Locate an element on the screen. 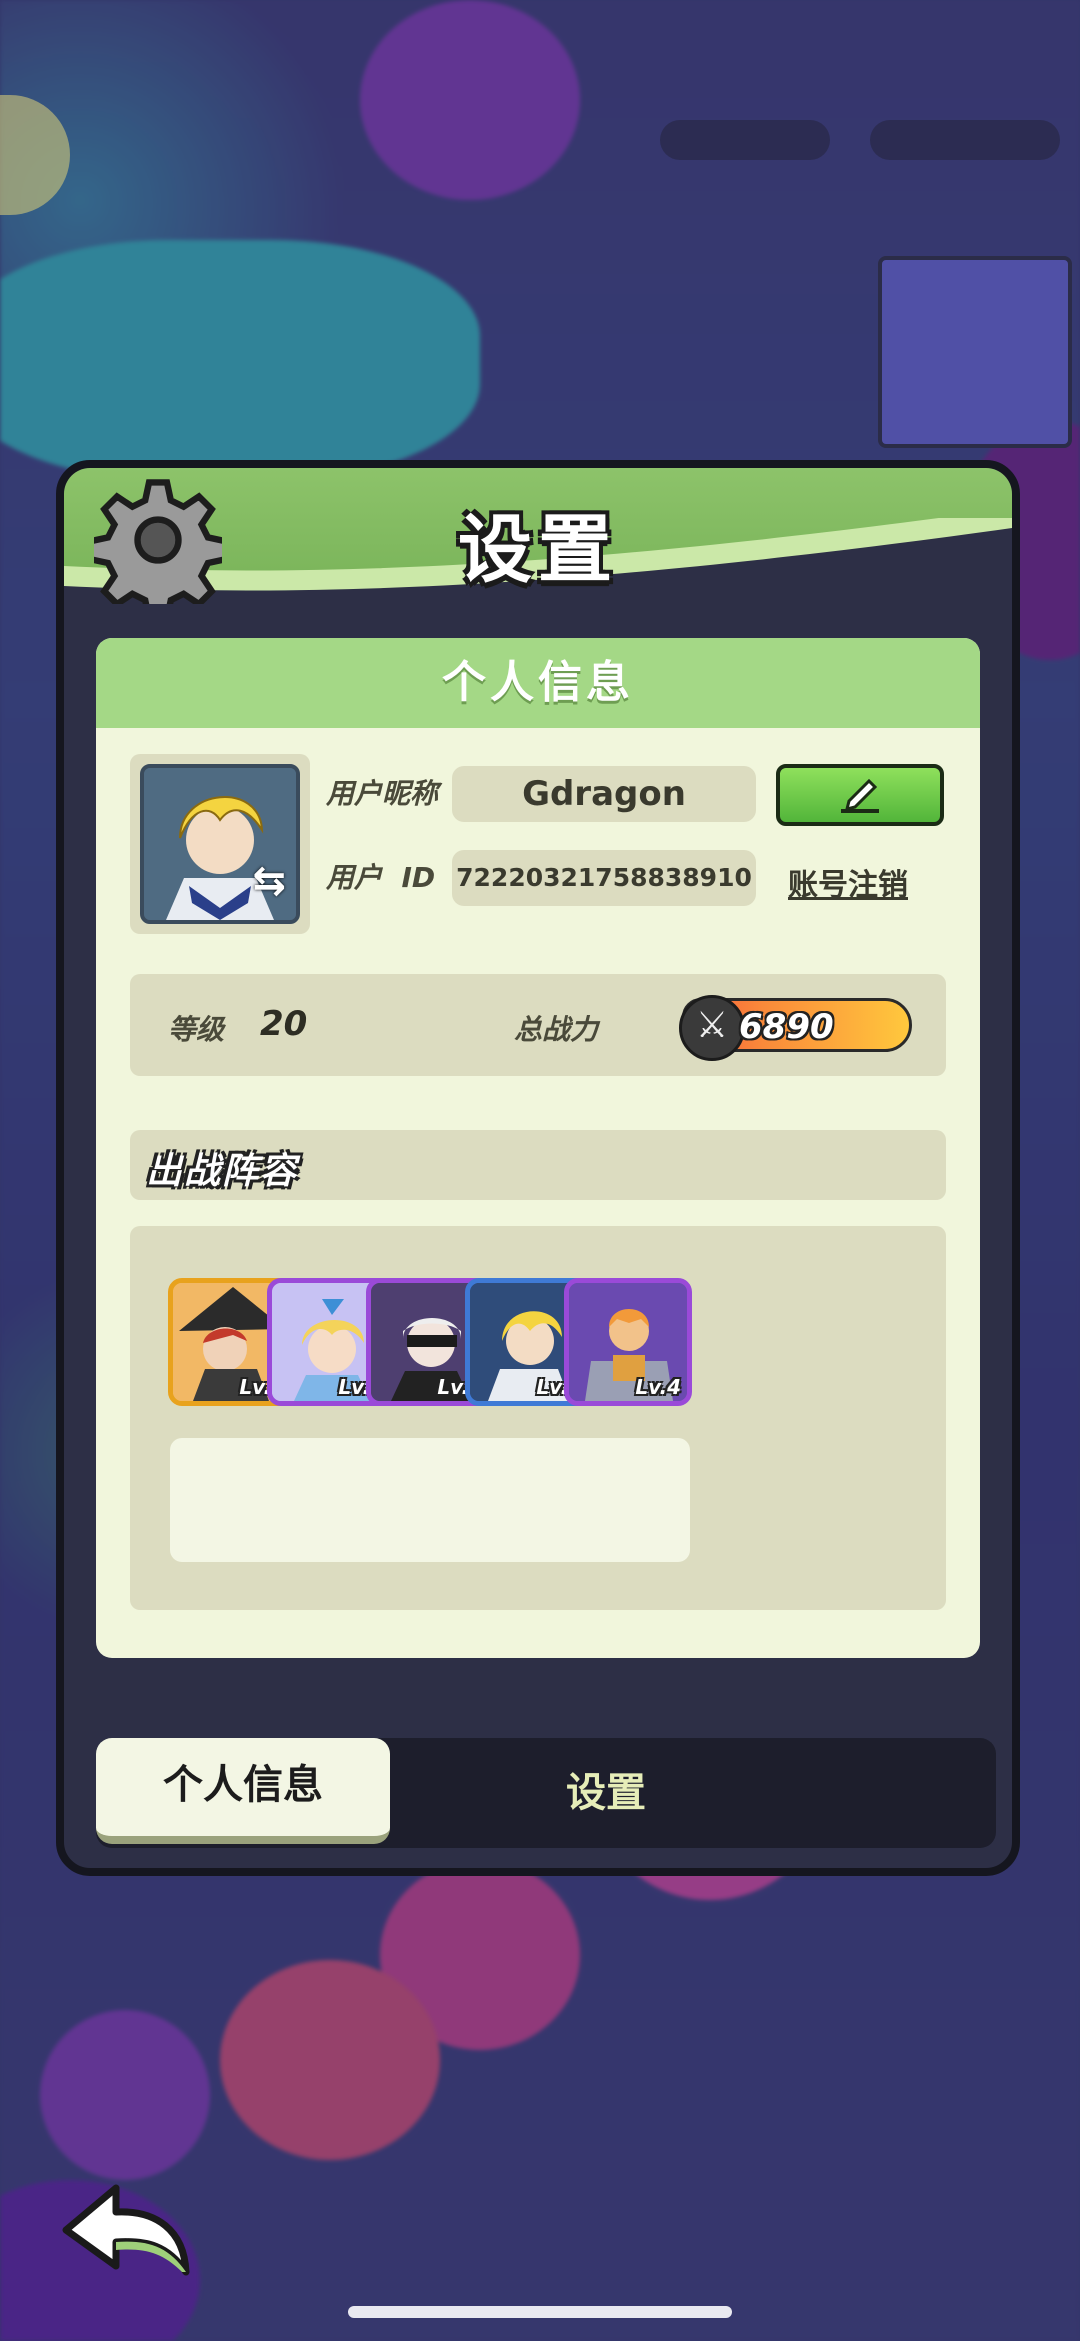  home-indicator is located at coordinates (540, 2312).